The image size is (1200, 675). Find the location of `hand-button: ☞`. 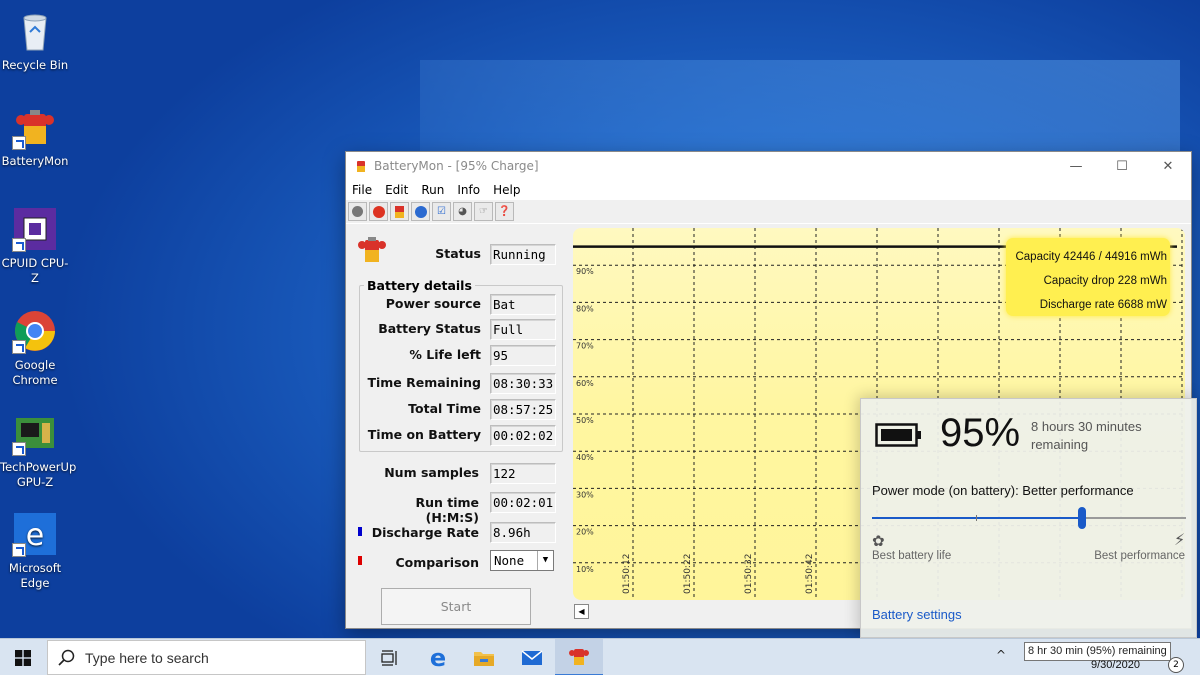

hand-button: ☞ is located at coordinates (483, 211).